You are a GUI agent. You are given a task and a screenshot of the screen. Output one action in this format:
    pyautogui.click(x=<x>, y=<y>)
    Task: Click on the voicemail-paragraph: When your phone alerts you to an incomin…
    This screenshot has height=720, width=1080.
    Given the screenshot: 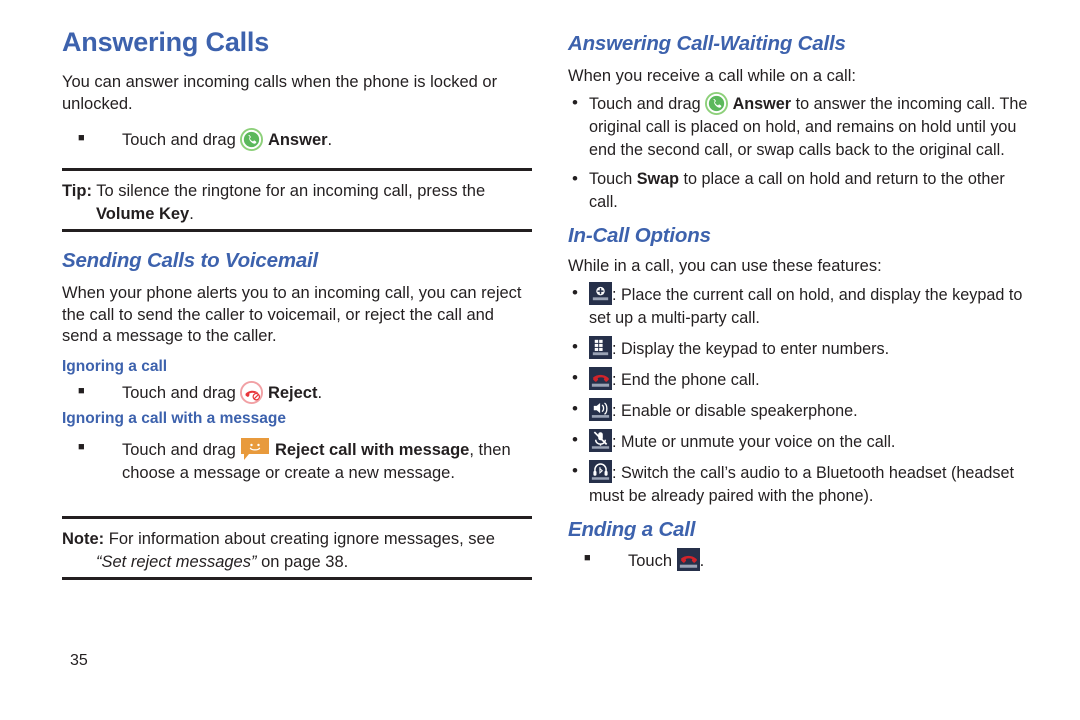 What is the action you would take?
    pyautogui.click(x=292, y=314)
    